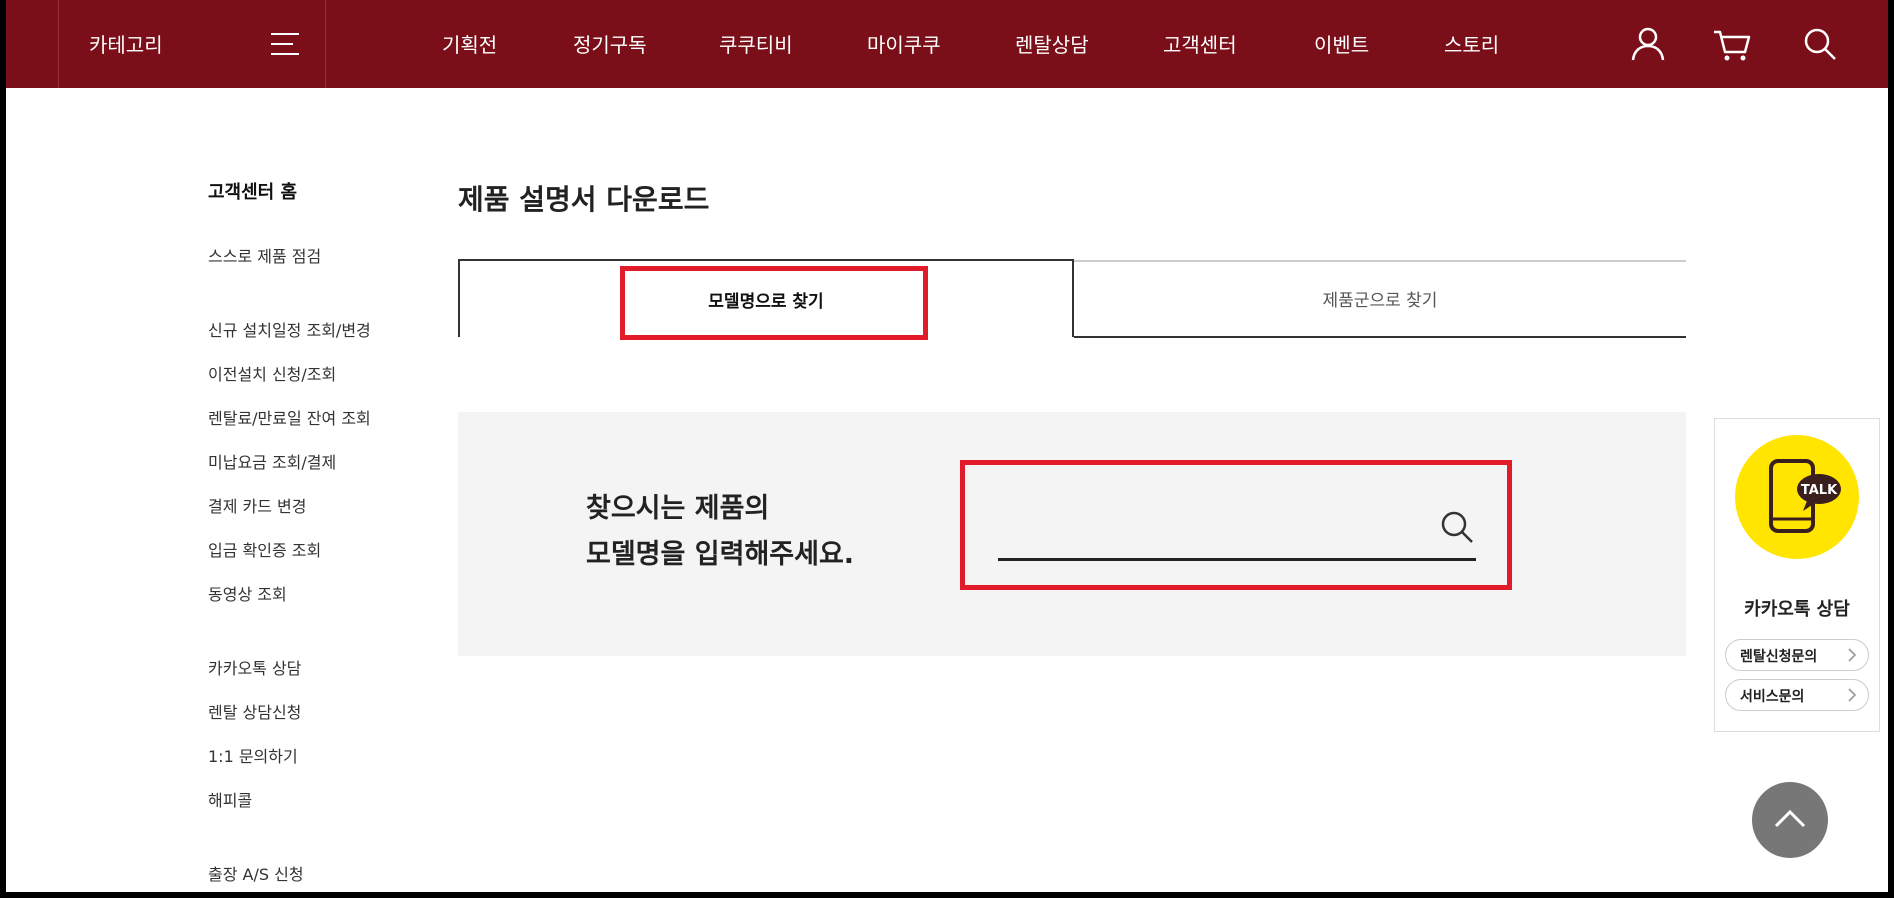 Image resolution: width=1894 pixels, height=898 pixels. What do you see at coordinates (257, 505) in the screenshot?
I see `sidebar-item-card-change: 결제 카드 변경` at bounding box center [257, 505].